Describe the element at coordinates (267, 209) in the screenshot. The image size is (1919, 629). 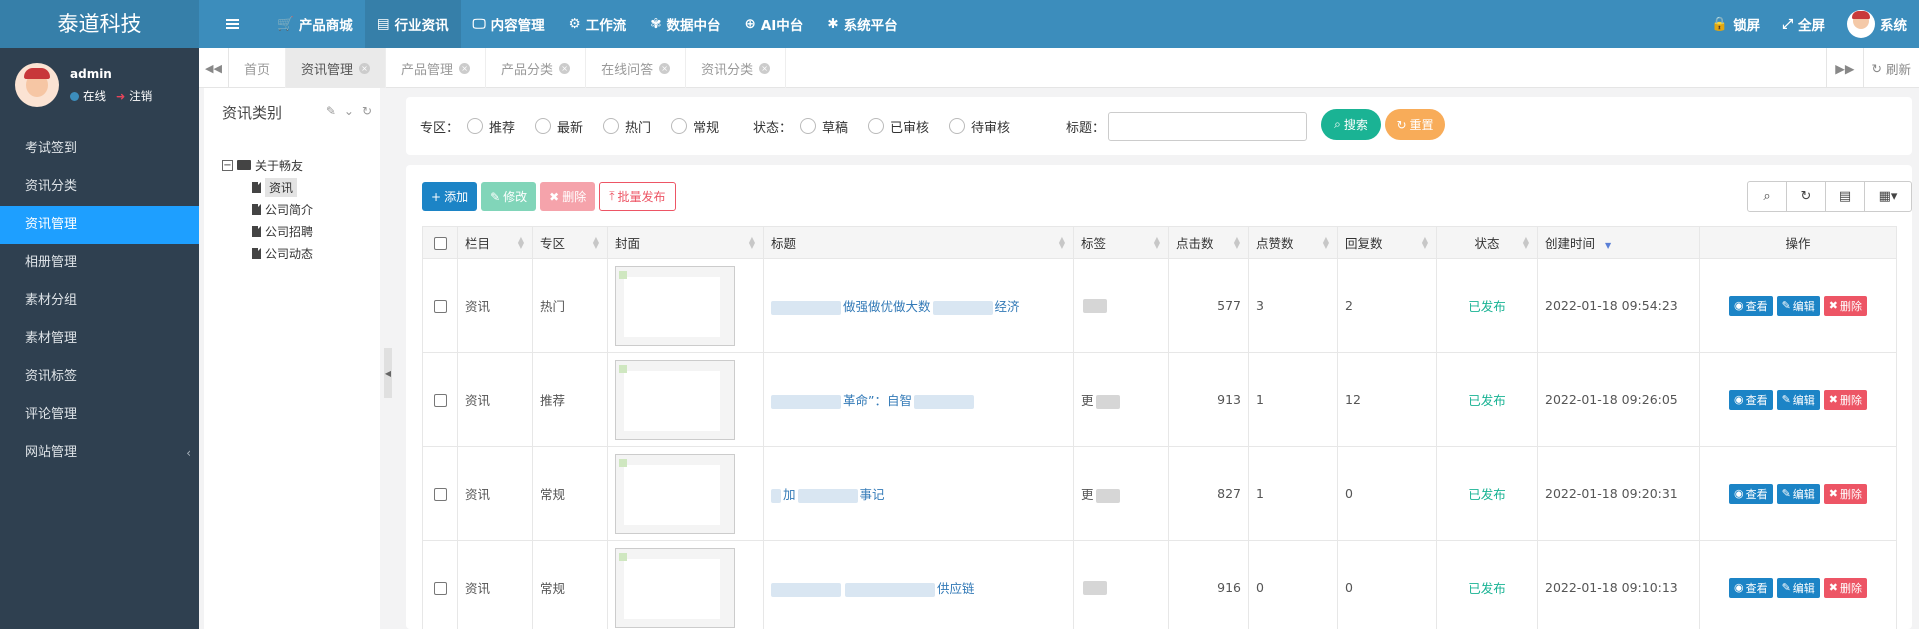
I see `tree-node-1: 公司简介` at that location.